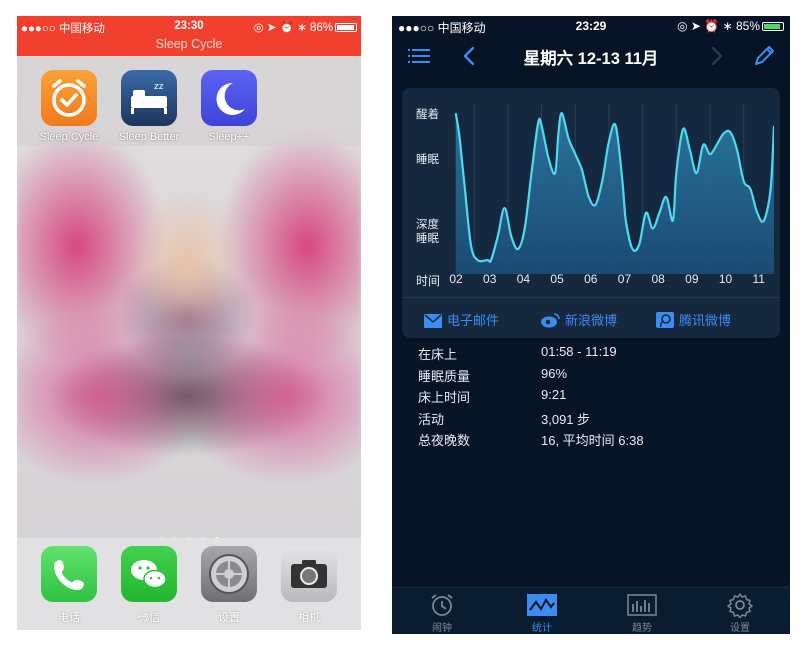  Describe the element at coordinates (591, 59) in the screenshot. I see `date-title: 星期六 12-13 11月` at that location.